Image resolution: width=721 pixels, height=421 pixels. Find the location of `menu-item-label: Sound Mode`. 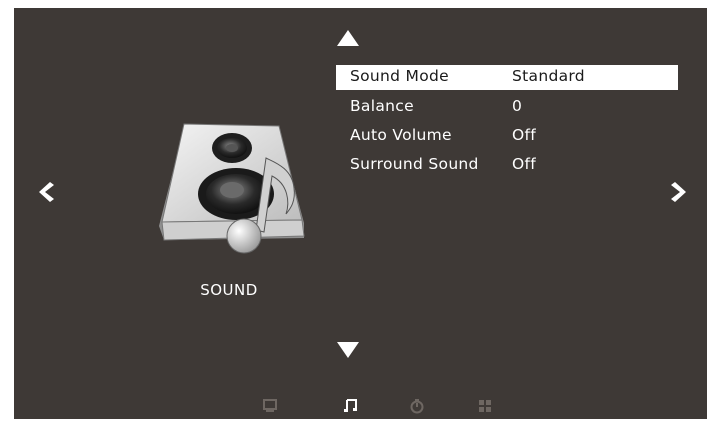

menu-item-label: Sound Mode is located at coordinates (399, 76).